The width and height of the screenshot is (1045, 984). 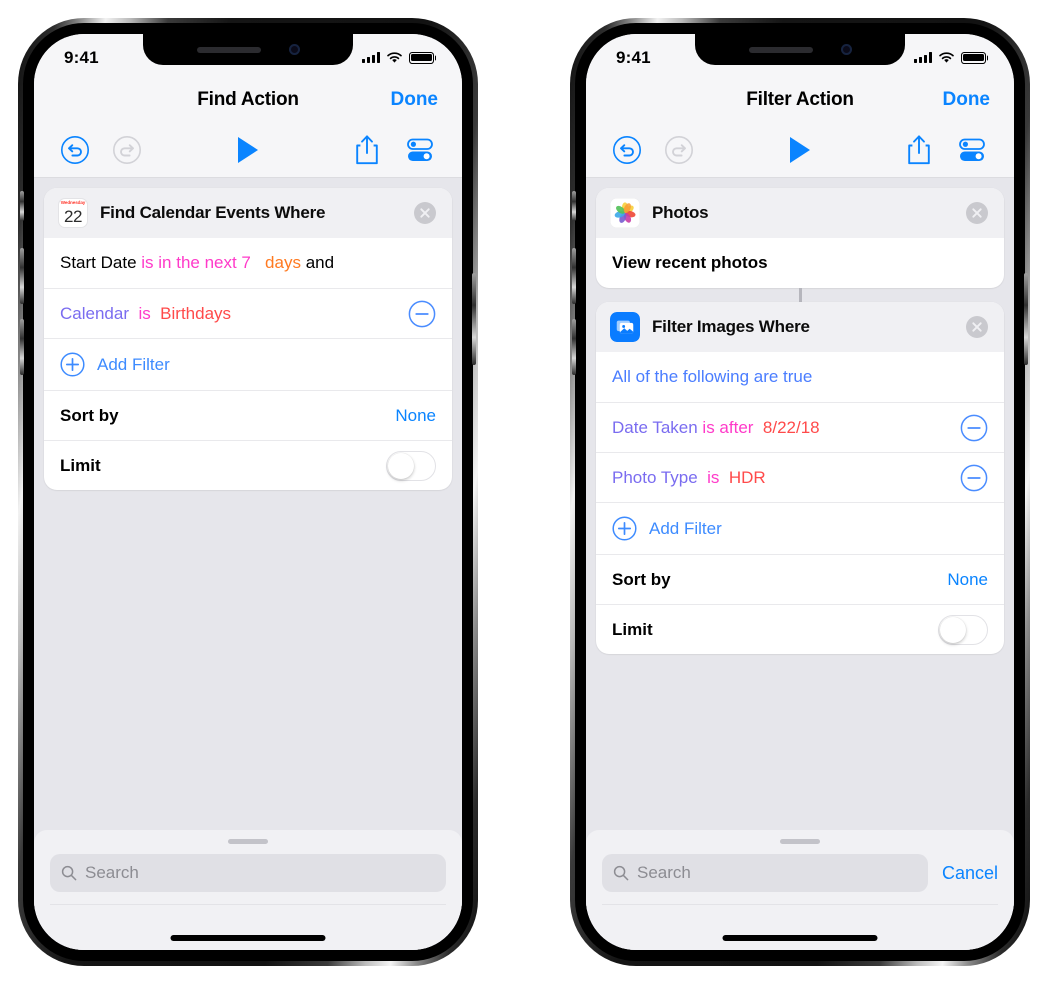 I want to click on filter-token: is in the next 7, so click(x=196, y=263).